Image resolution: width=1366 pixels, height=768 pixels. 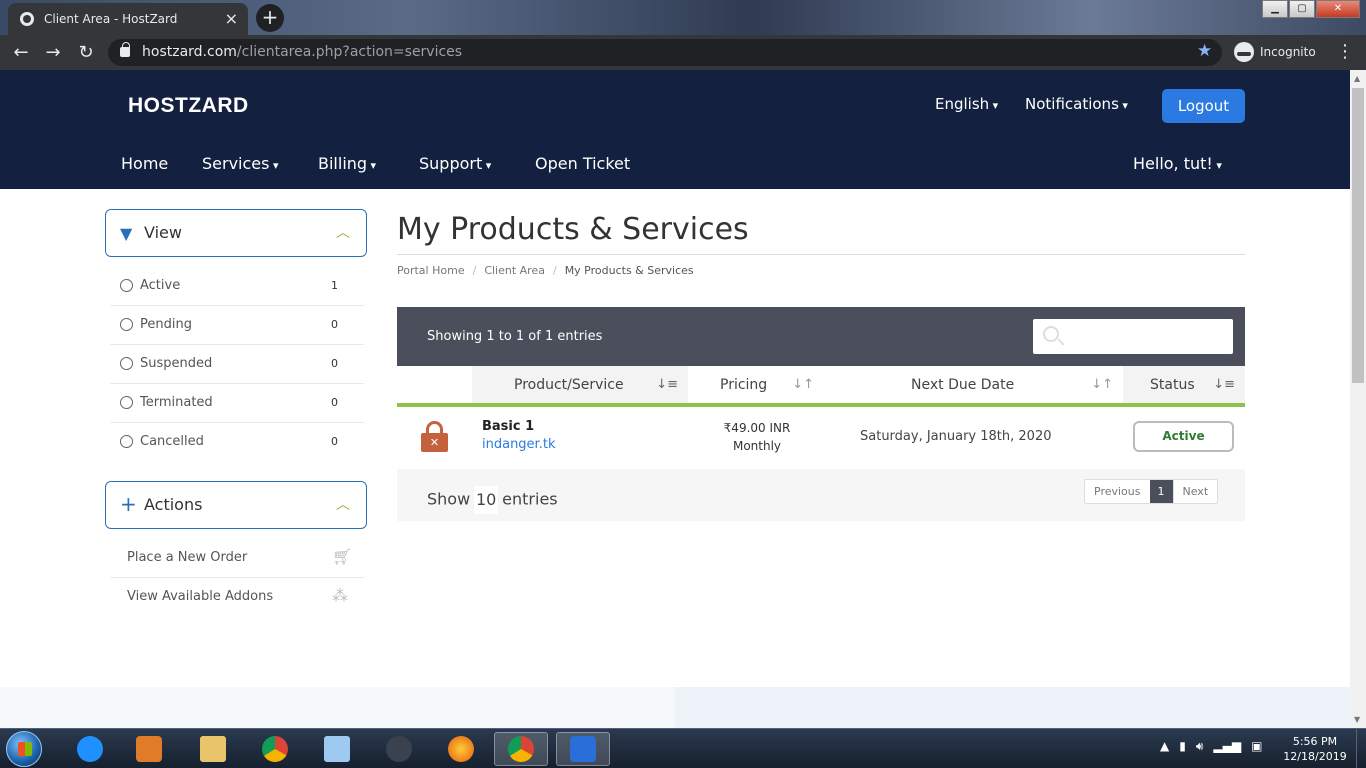 I want to click on network-icon: ▣, so click(x=1256, y=746).